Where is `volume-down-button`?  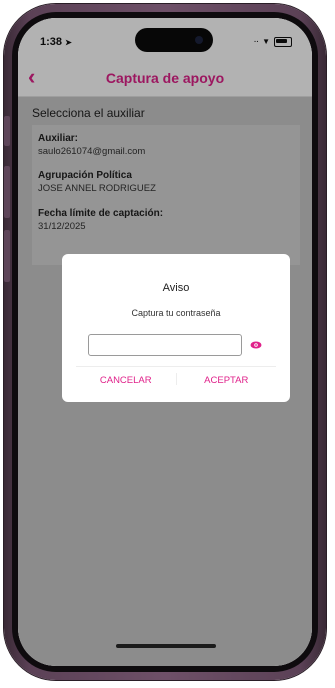
volume-down-button is located at coordinates (7, 256).